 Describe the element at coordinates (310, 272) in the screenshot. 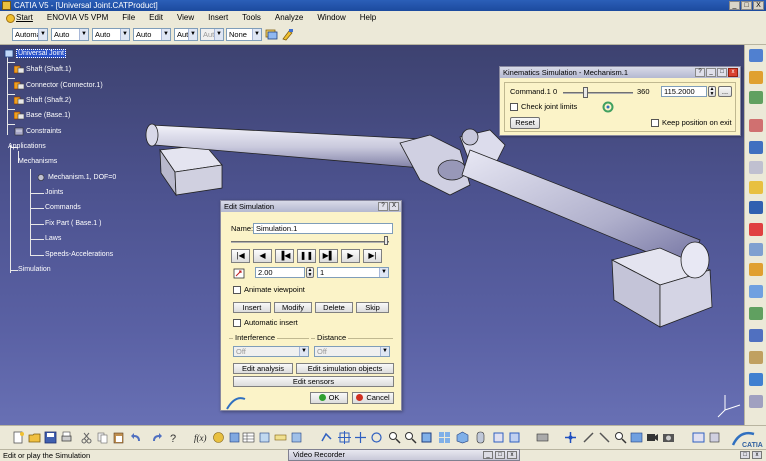

I see `step-spinner: ▲ ▼` at that location.